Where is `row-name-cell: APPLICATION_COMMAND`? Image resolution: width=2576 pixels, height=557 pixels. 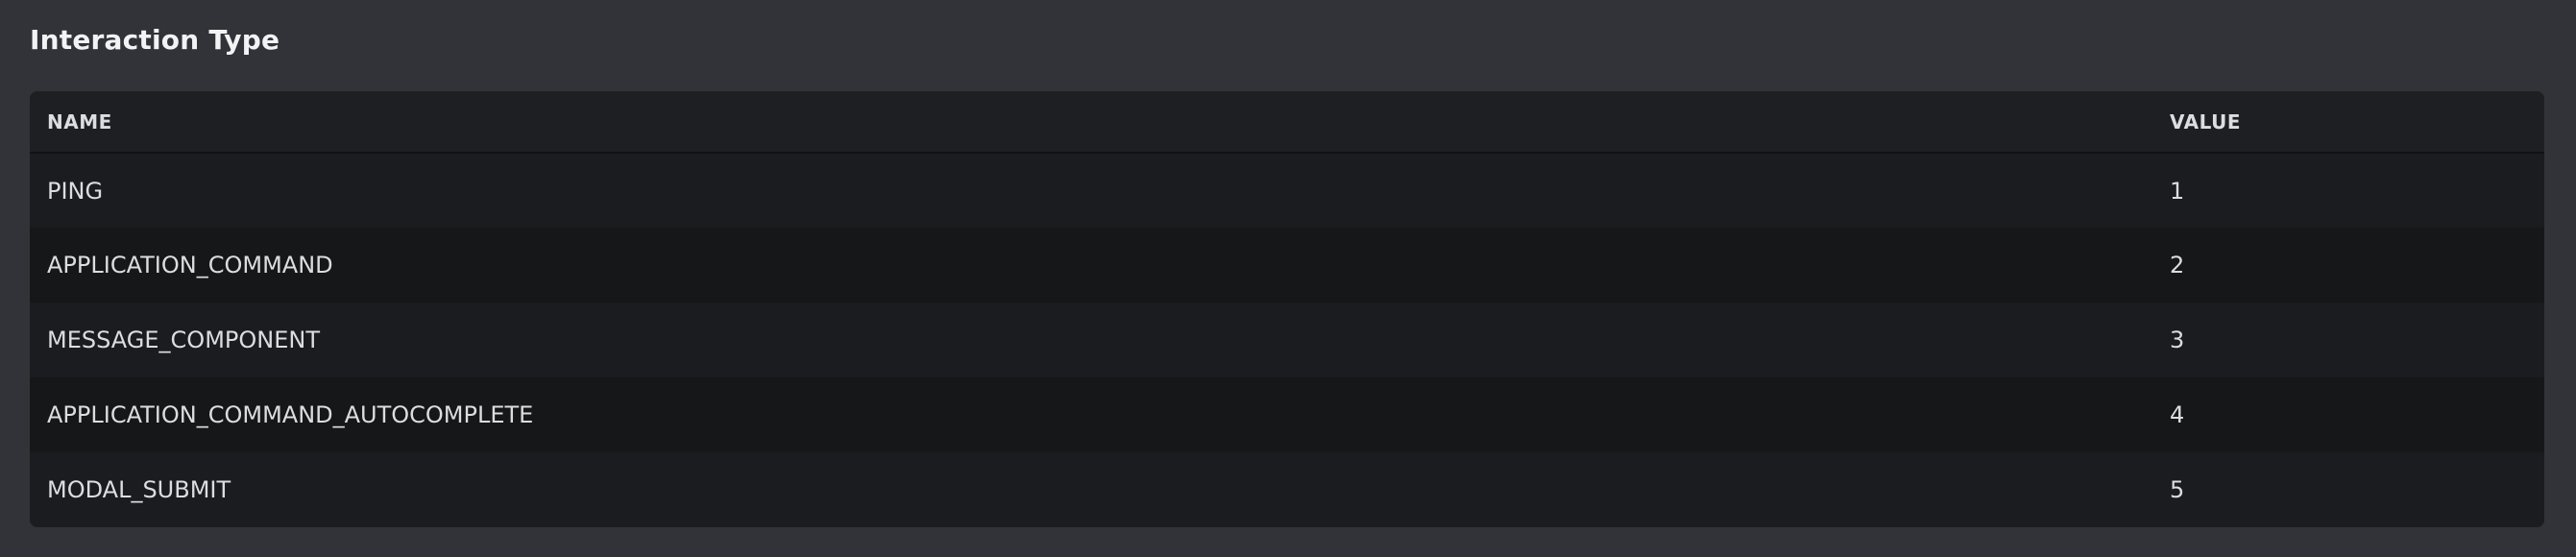 row-name-cell: APPLICATION_COMMAND is located at coordinates (190, 265).